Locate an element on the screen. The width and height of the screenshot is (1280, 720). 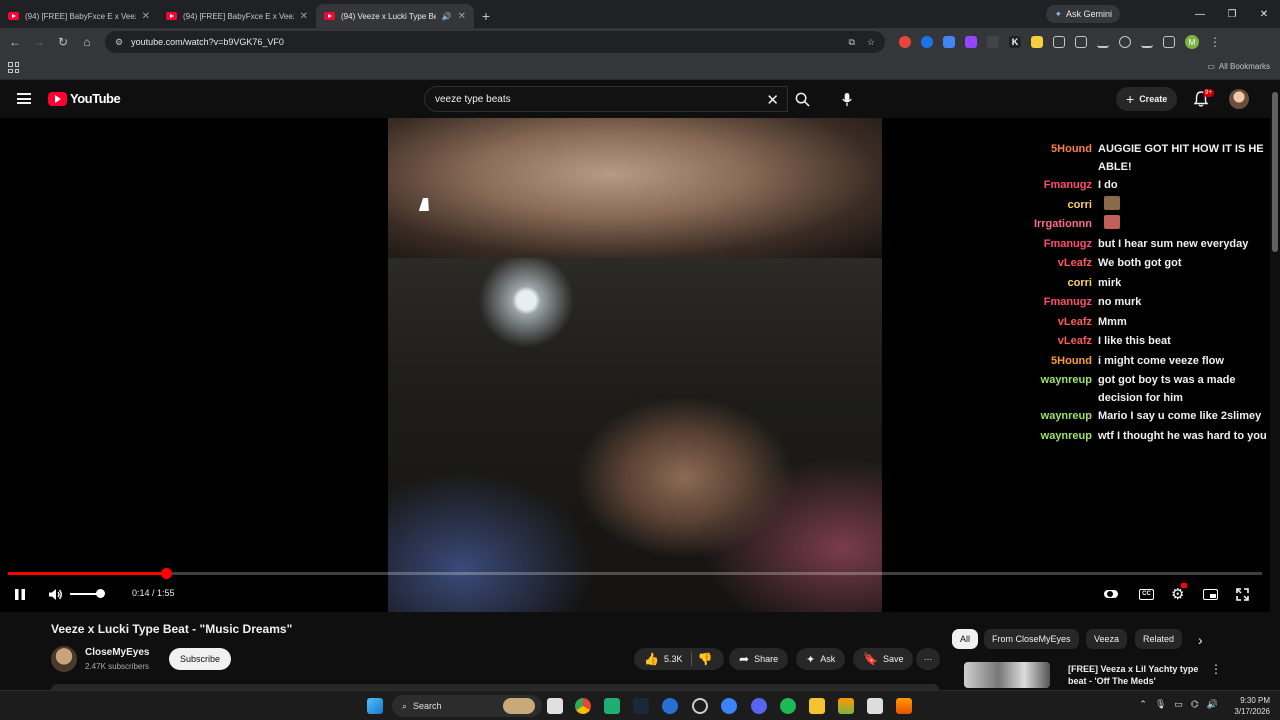
discord-icon is located at coordinates (759, 706).